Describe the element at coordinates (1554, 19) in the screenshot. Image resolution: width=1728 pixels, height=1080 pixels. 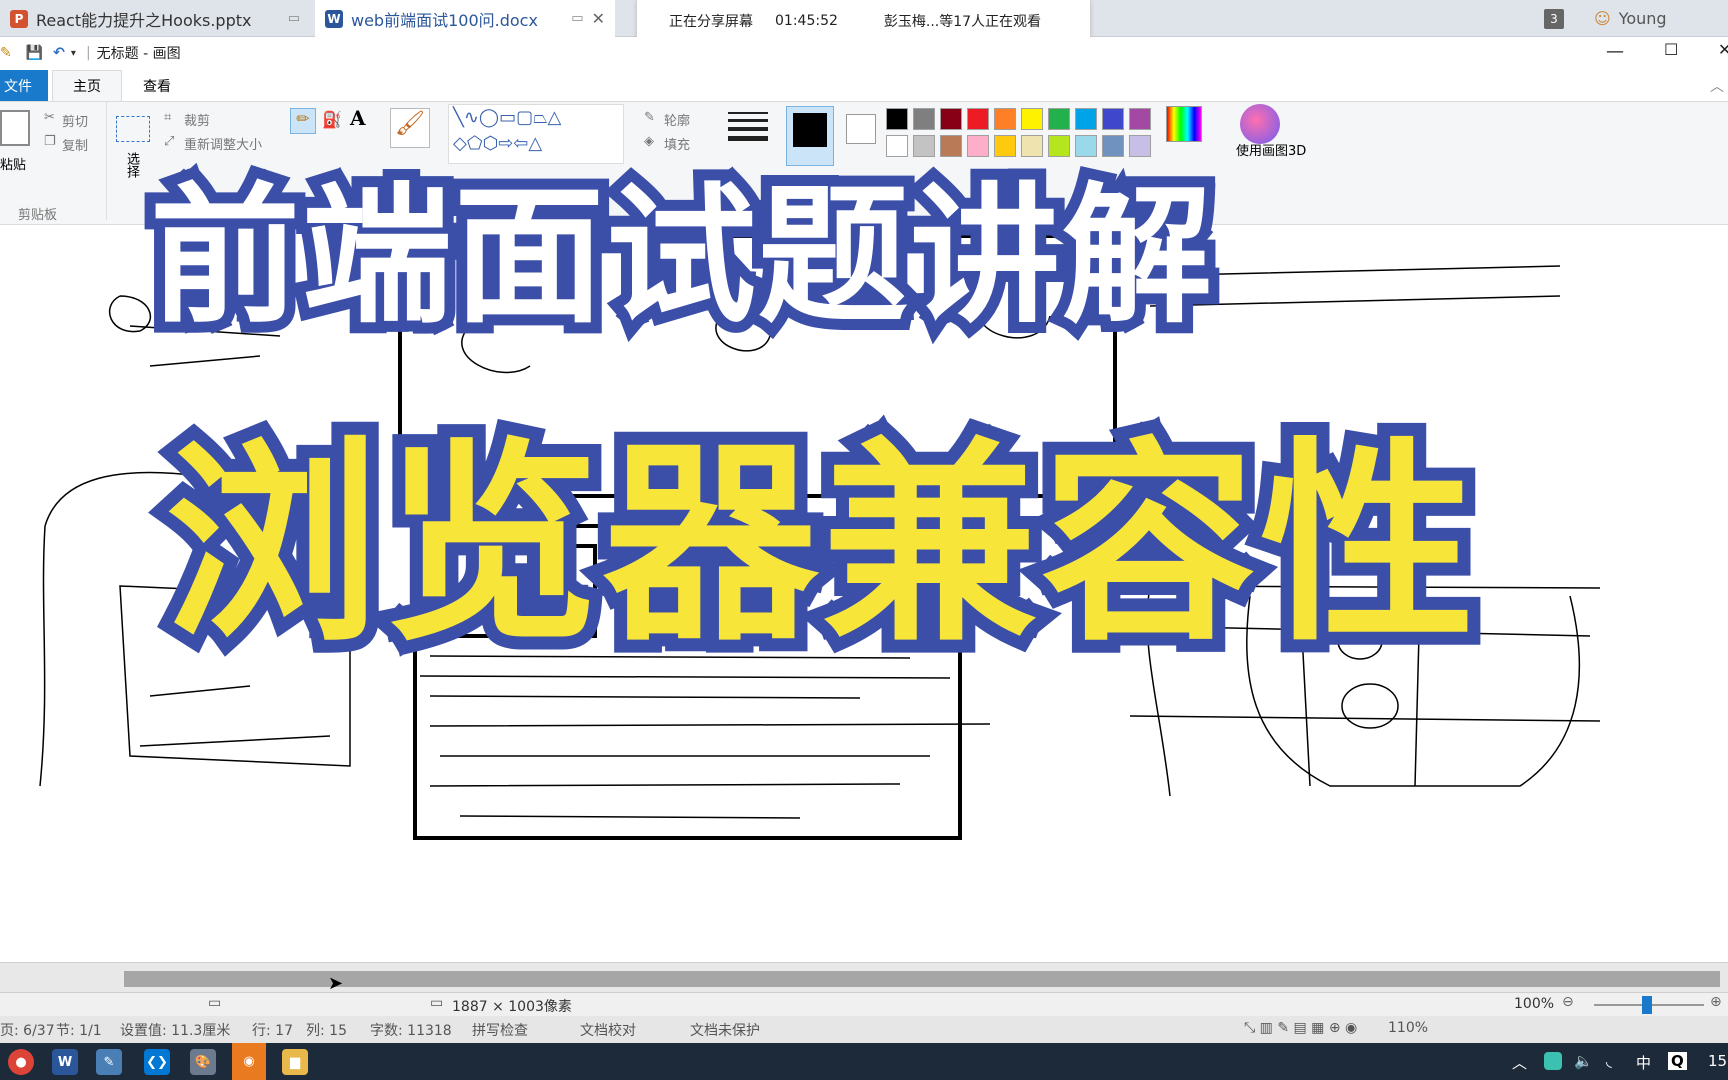
I see `window-count-badge: 3` at that location.